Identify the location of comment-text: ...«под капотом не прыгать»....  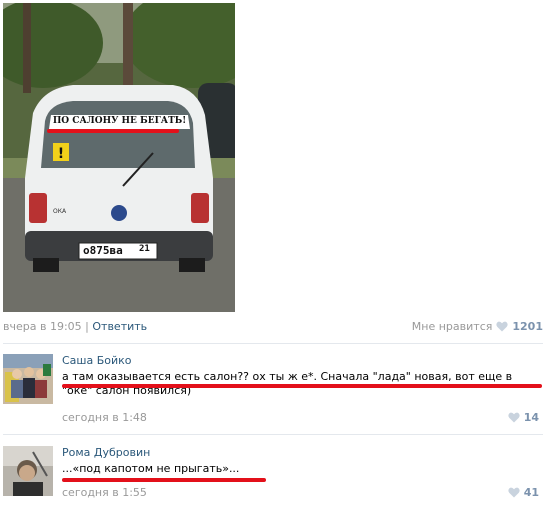
(151, 468).